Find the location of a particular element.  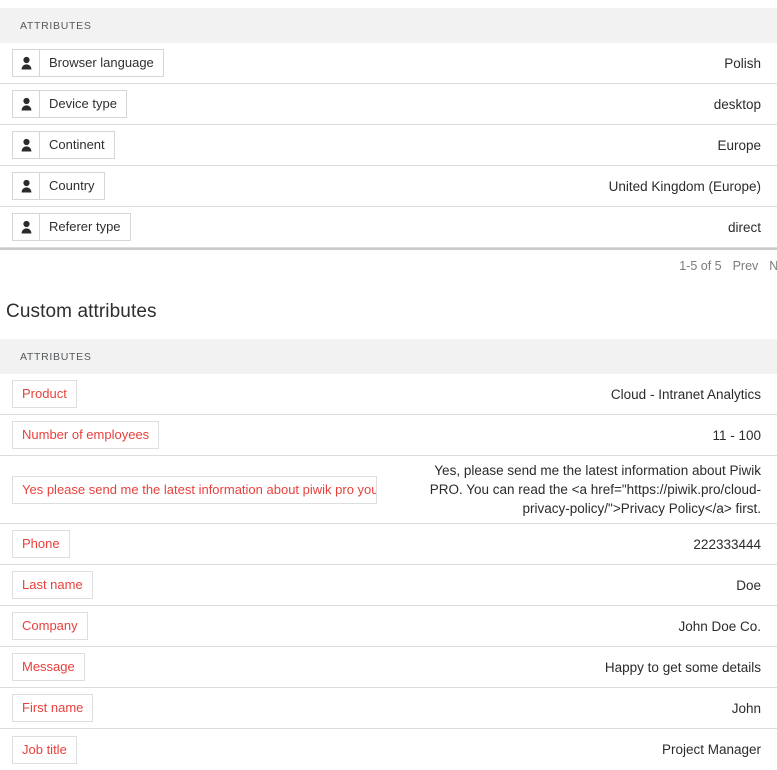

table-row: Job title Project Manager is located at coordinates (388, 749).